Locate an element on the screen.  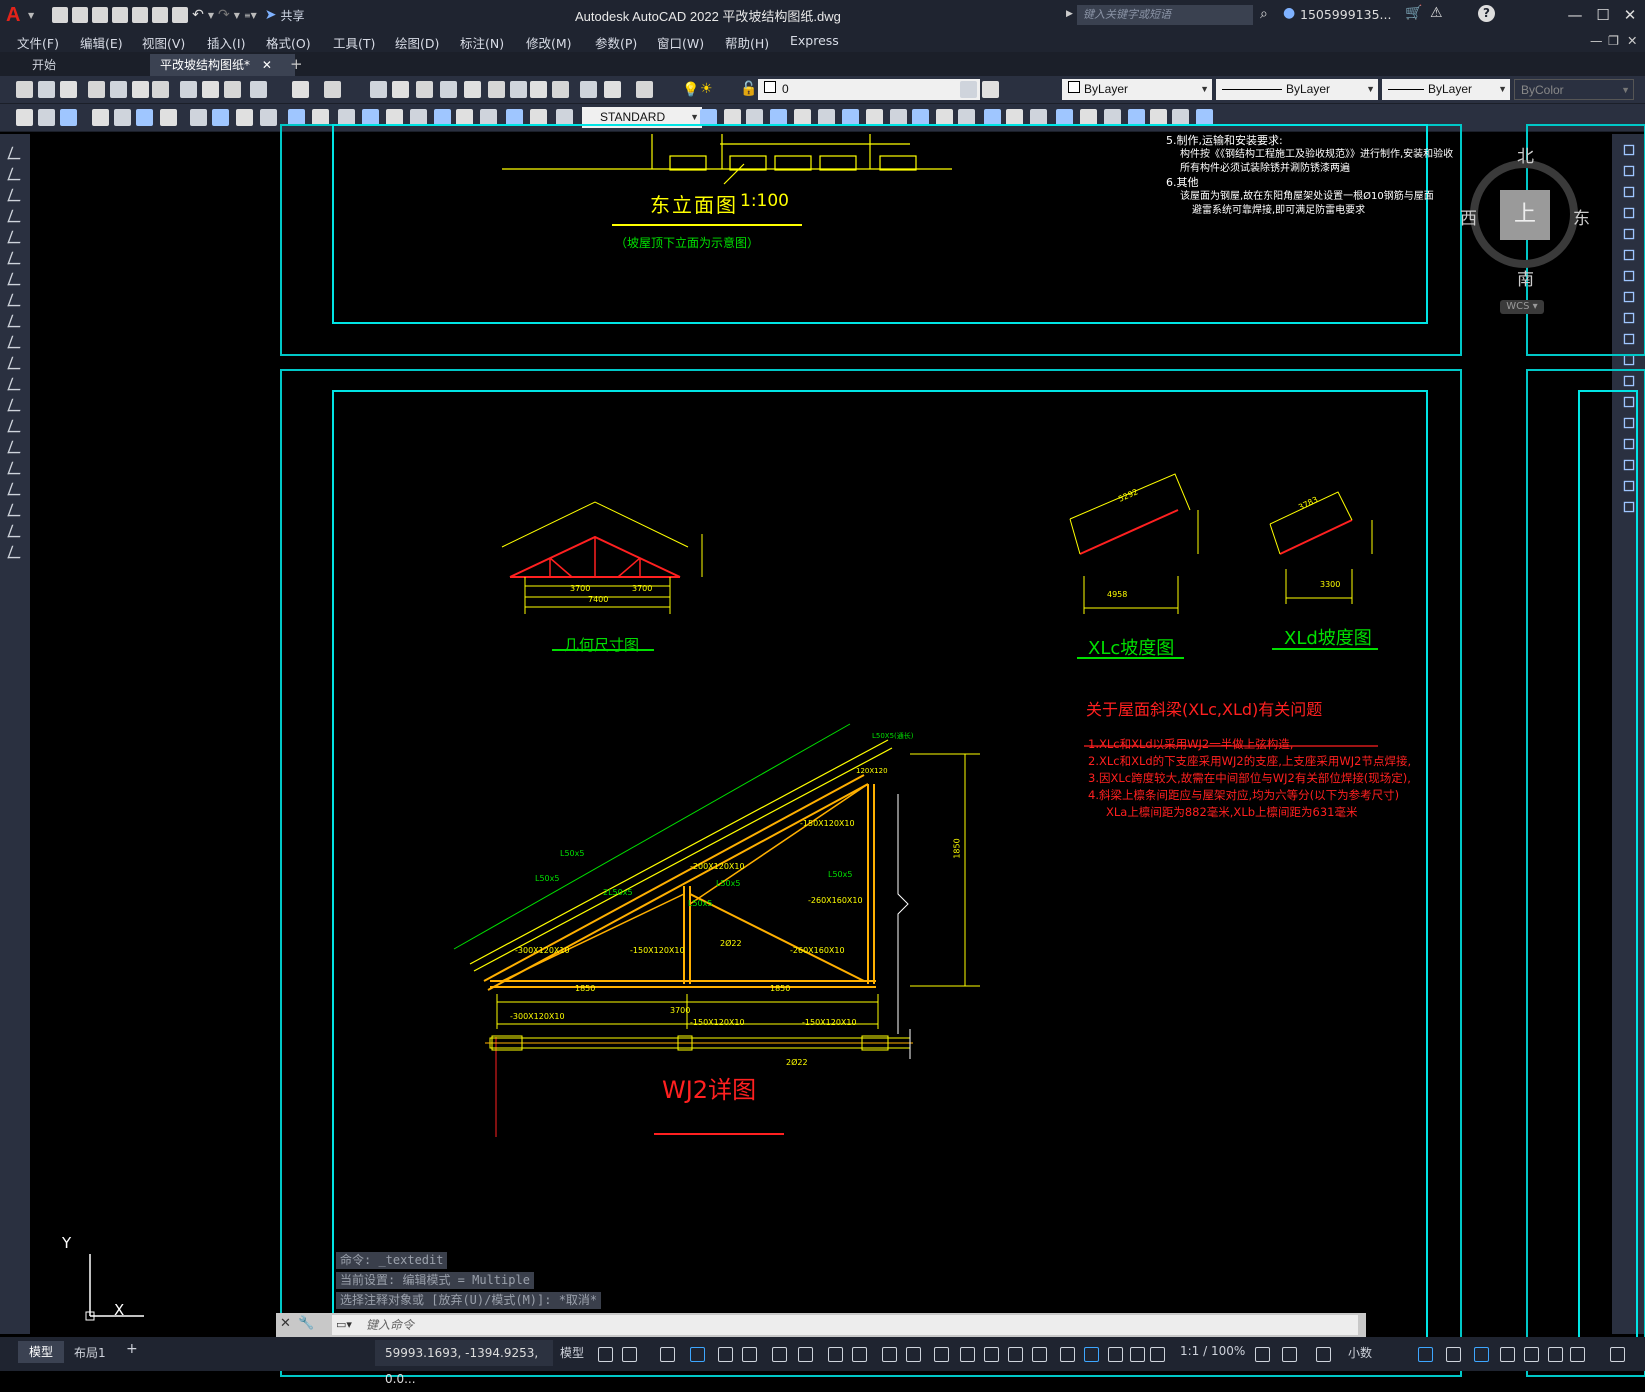
selection-filter-icon is located at coordinates (991, 1354).